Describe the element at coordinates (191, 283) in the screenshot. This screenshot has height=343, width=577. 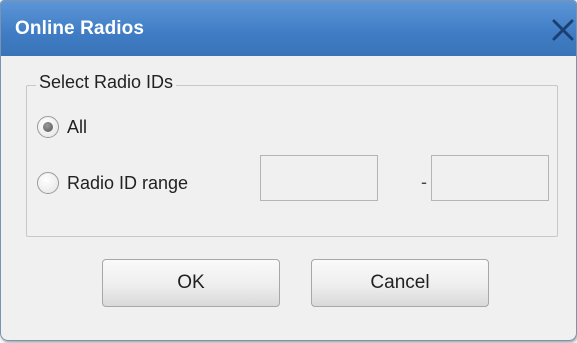
I see `ok-button: OK` at that location.